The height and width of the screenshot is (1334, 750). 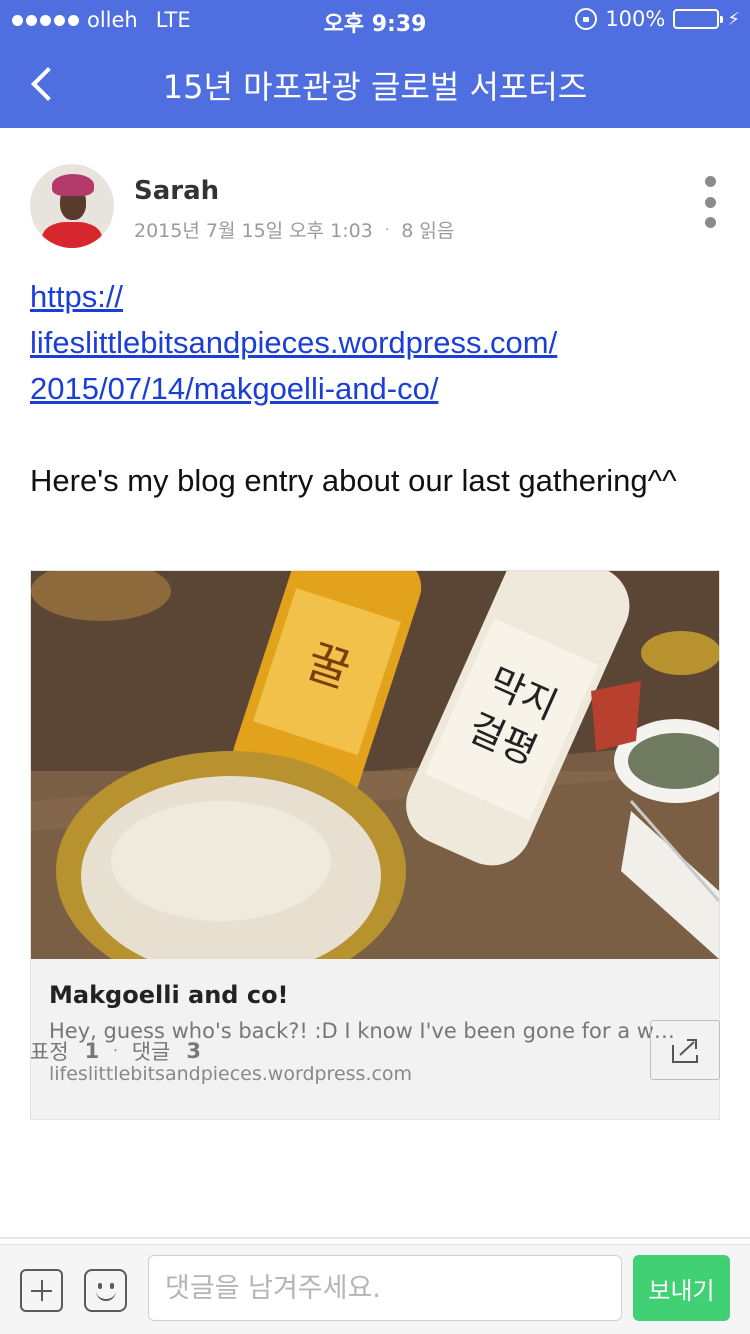 What do you see at coordinates (375, 87) in the screenshot?
I see `page-title: 15년 마포관광 글로벌 서포터즈` at bounding box center [375, 87].